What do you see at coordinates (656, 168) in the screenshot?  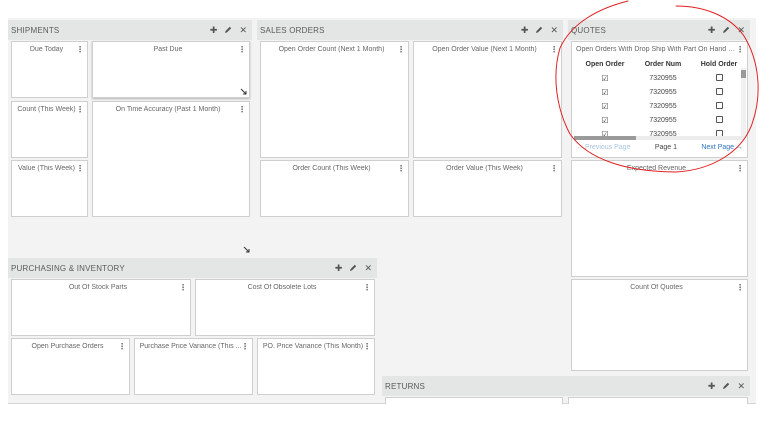 I see `widget-title: Expected Revenue` at bounding box center [656, 168].